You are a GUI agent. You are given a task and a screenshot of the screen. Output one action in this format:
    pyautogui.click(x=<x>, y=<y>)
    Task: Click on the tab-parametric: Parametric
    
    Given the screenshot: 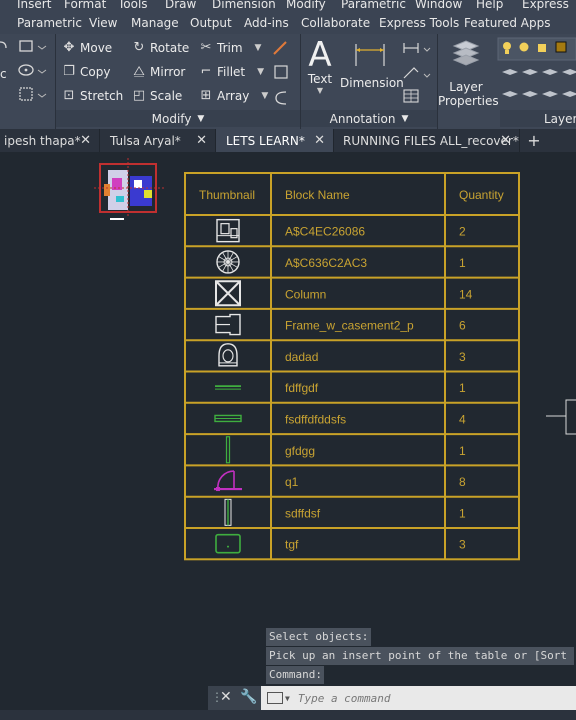 What is the action you would take?
    pyautogui.click(x=49, y=23)
    